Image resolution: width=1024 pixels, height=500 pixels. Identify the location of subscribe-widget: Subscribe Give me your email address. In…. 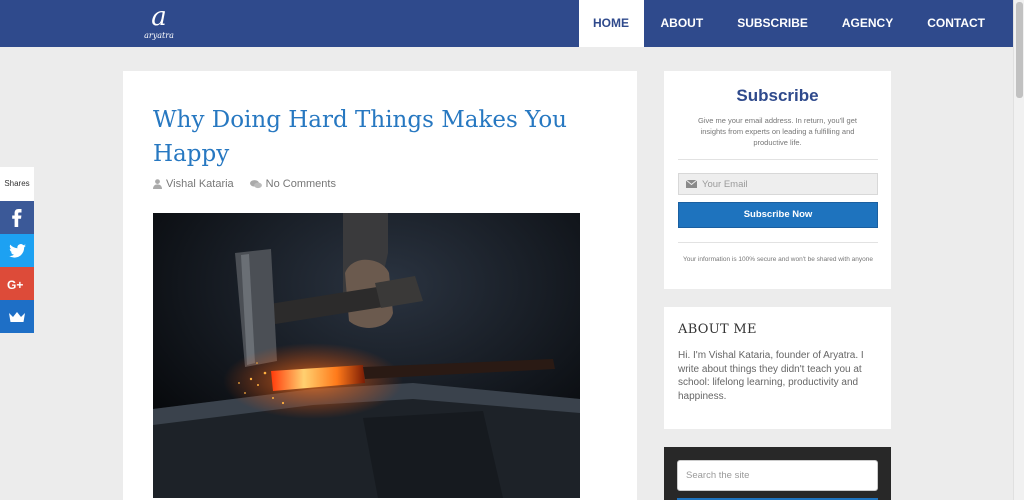
(777, 180).